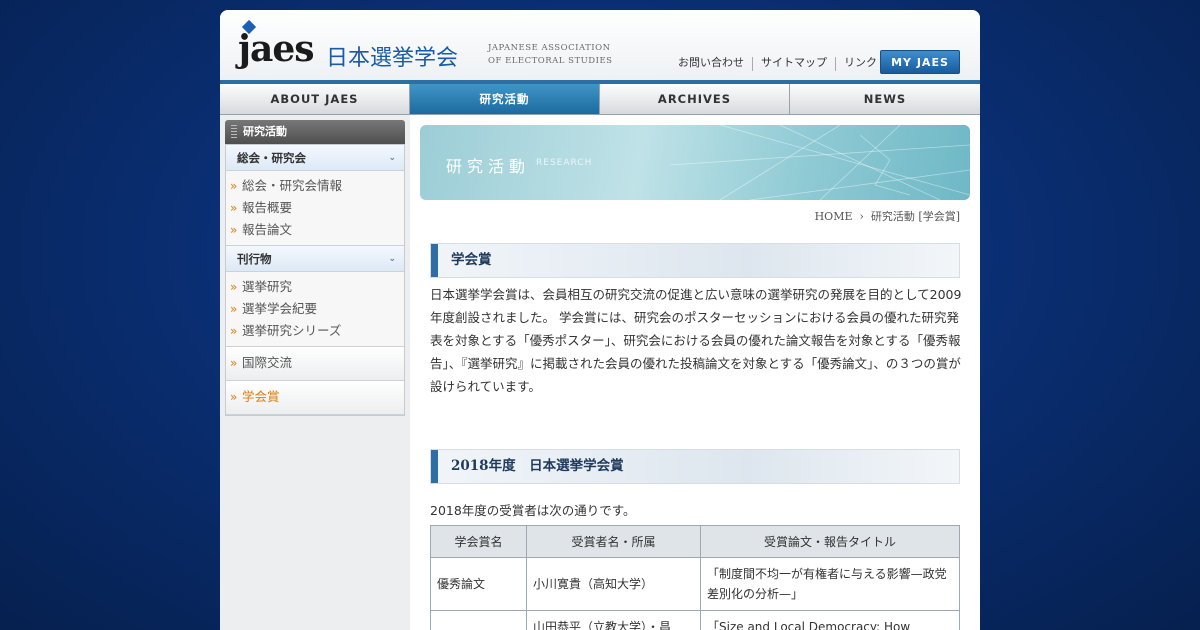 The width and height of the screenshot is (1200, 630). I want to click on logo-japanese-name: 日本選挙学会, so click(392, 58).